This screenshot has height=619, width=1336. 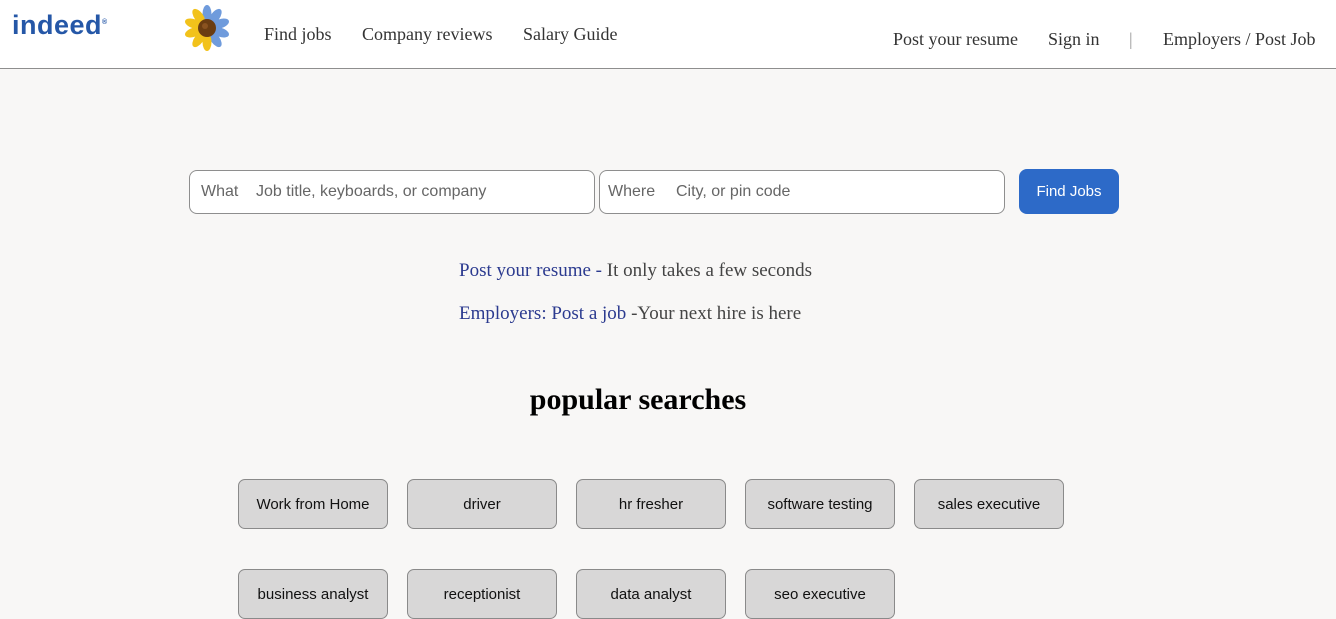 I want to click on popular-search-chip: driver, so click(x=482, y=504).